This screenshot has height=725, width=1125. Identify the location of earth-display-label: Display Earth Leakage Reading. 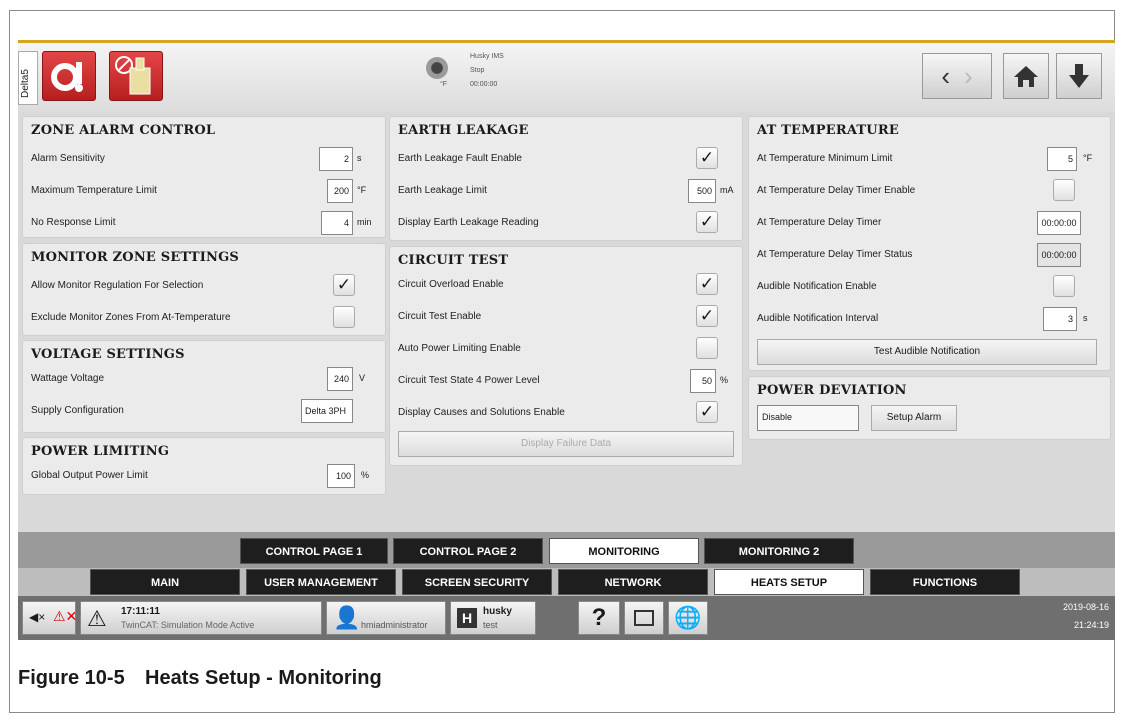
(468, 222).